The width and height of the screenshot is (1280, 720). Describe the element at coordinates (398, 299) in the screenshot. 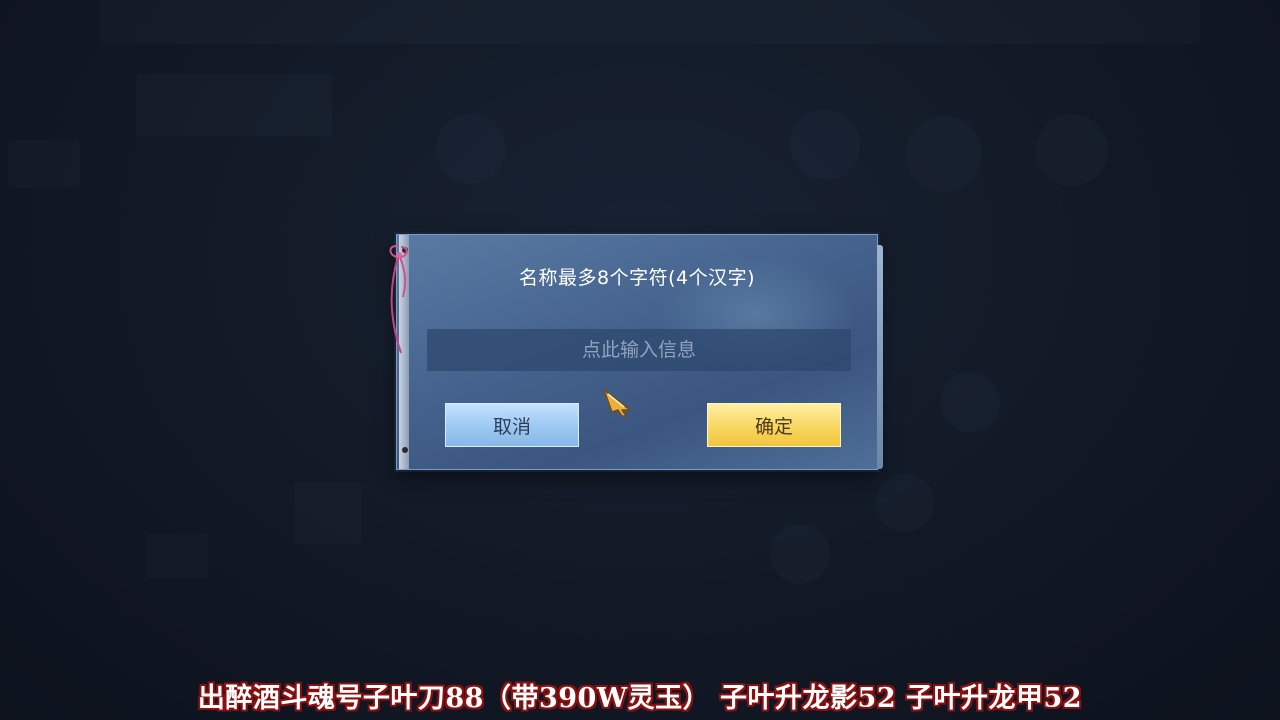

I see `ribbon-icon` at that location.